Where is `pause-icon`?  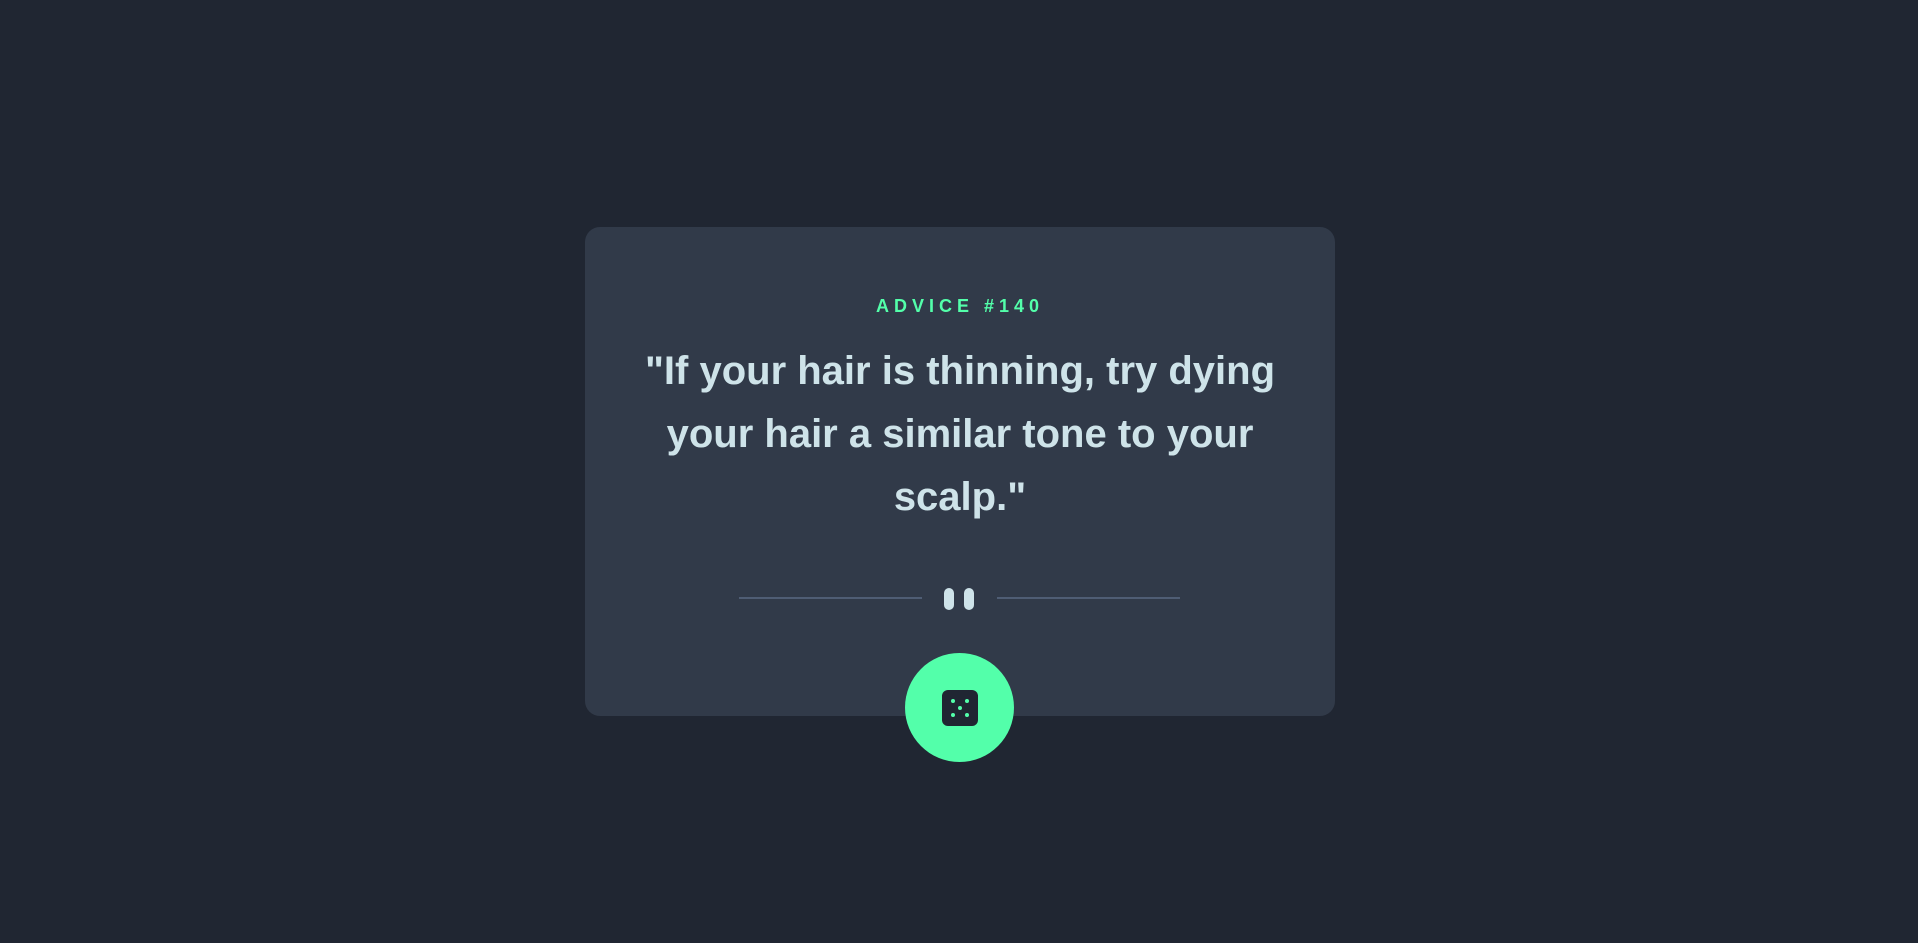
pause-icon is located at coordinates (960, 598).